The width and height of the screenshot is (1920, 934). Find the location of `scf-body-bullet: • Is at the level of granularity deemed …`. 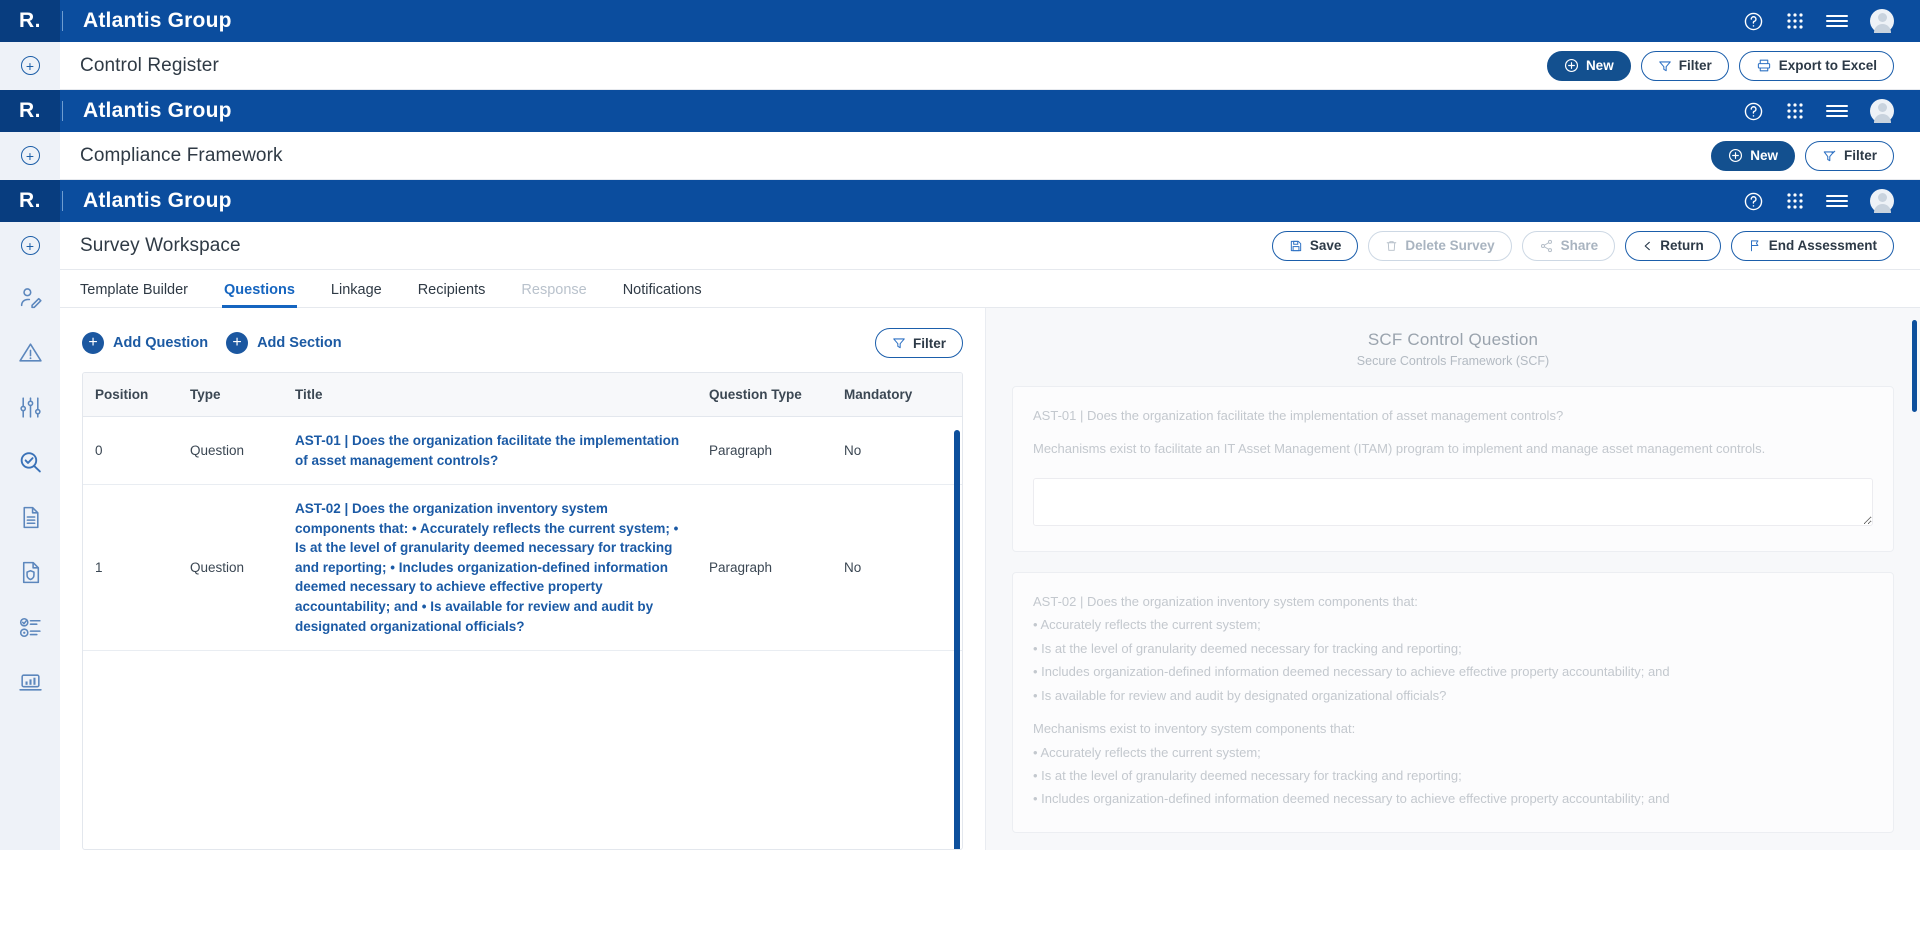

scf-body-bullet: • Is at the level of granularity deemed … is located at coordinates (1247, 775).